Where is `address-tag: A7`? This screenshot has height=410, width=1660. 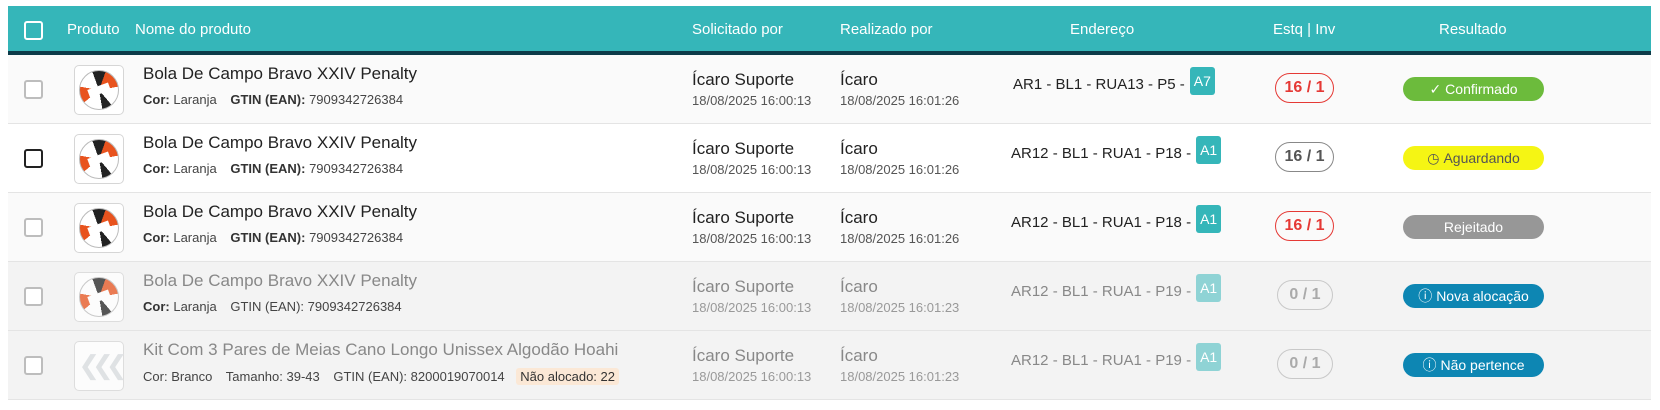
address-tag: A7 is located at coordinates (1202, 81).